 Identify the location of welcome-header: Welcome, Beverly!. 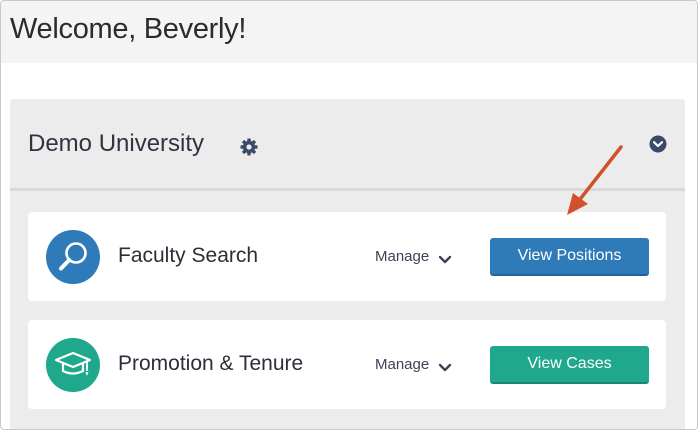
(349, 32).